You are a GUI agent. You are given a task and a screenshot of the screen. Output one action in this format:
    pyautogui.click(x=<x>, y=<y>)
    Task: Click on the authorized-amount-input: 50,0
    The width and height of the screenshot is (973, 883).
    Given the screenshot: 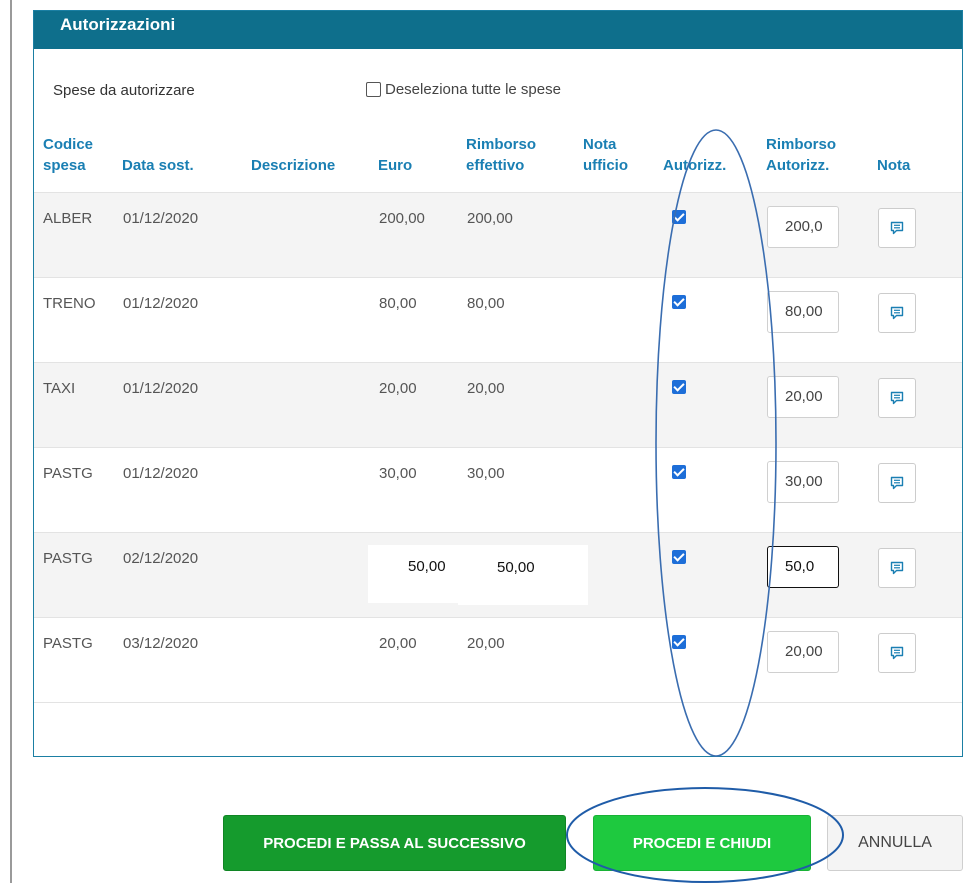 What is the action you would take?
    pyautogui.click(x=803, y=566)
    